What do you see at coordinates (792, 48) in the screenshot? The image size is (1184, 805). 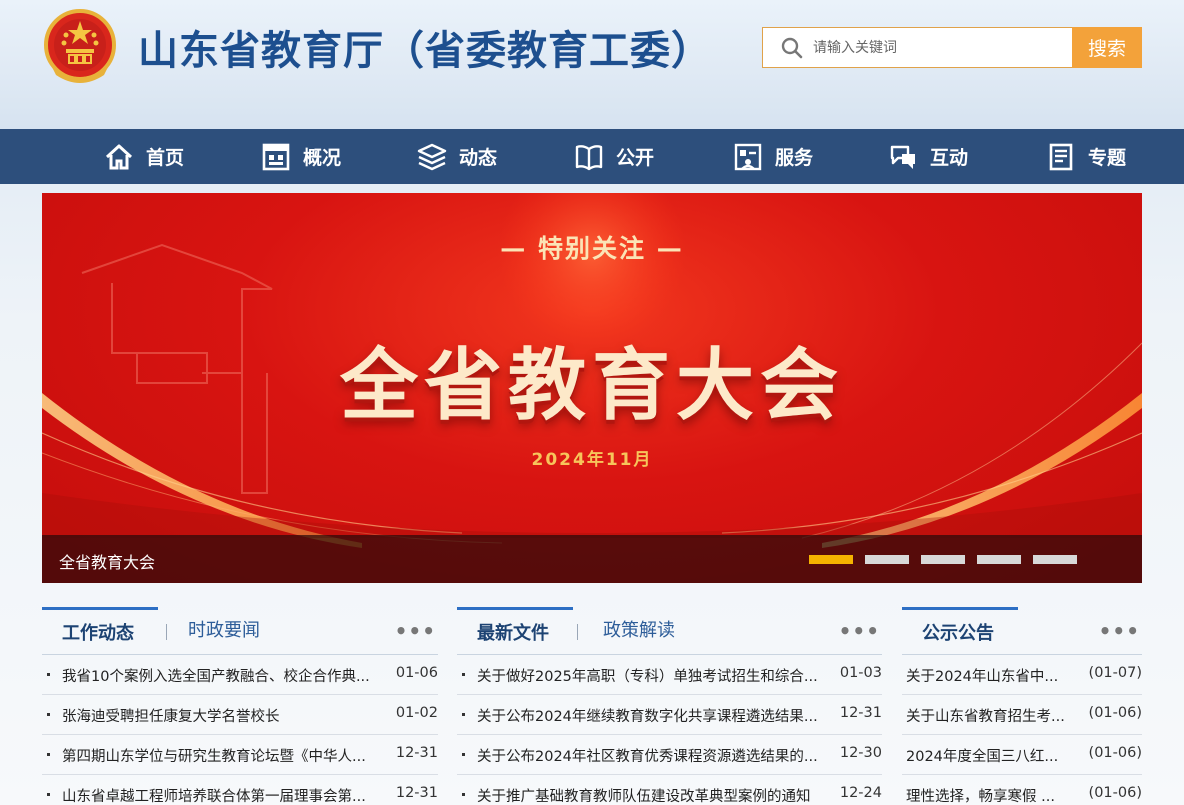 I see `search-icon` at bounding box center [792, 48].